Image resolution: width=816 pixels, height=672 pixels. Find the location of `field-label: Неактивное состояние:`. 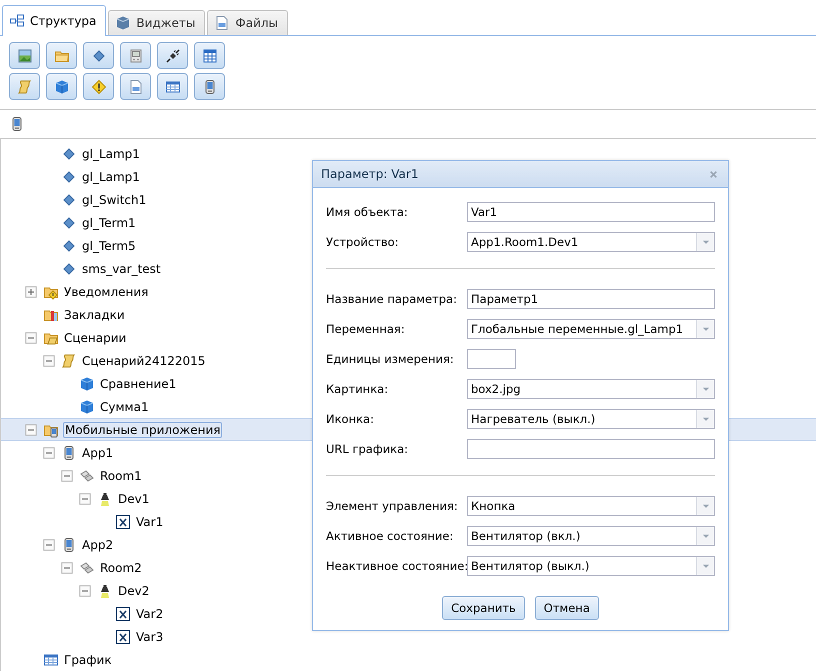

field-label: Неактивное состояние: is located at coordinates (396, 566).